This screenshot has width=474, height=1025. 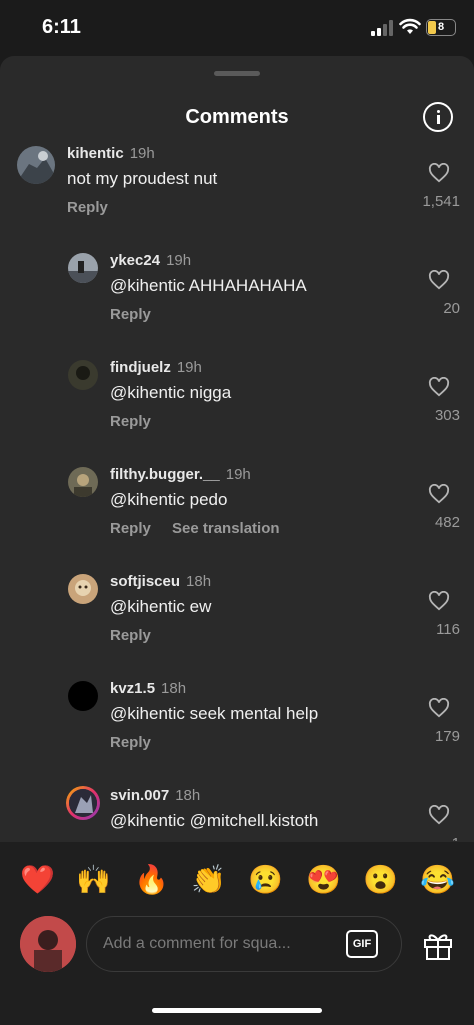 What do you see at coordinates (237, 619) in the screenshot?
I see `comment-item: softjisceu 18h @kihentic ew Reply 116` at bounding box center [237, 619].